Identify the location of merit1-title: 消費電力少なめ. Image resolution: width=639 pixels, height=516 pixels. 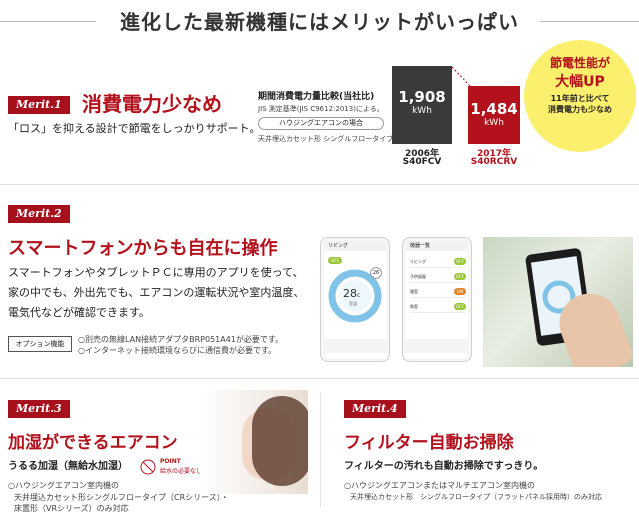
(152, 104).